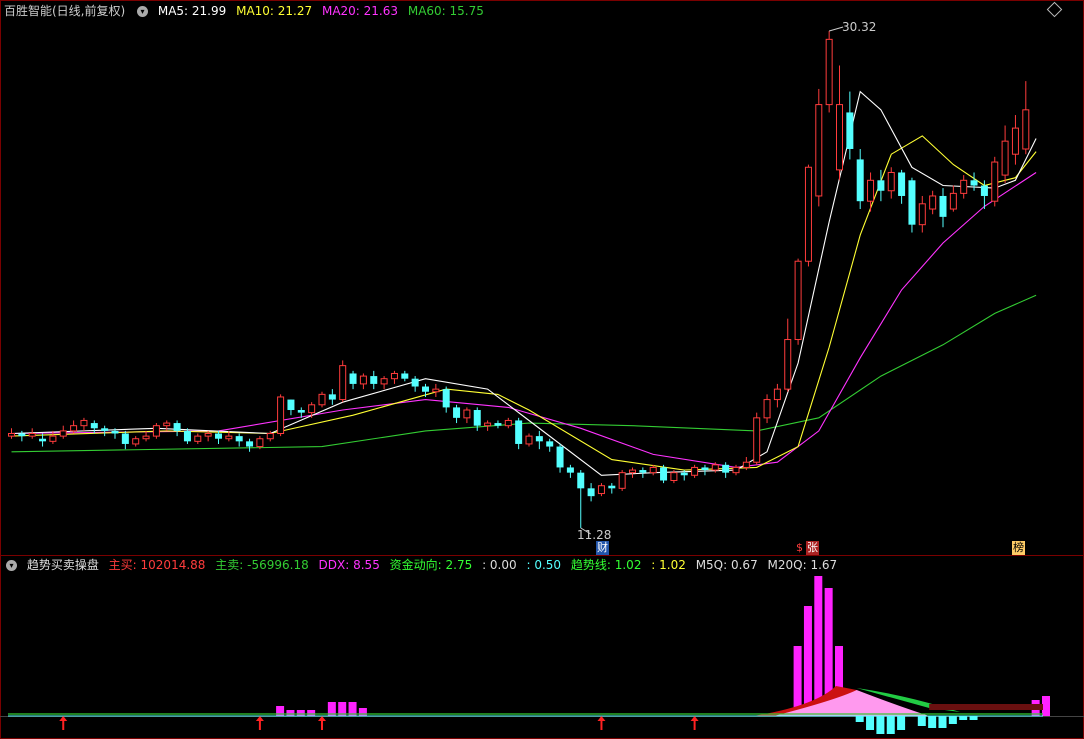  I want to click on high-price-label: 30.32, so click(859, 27).